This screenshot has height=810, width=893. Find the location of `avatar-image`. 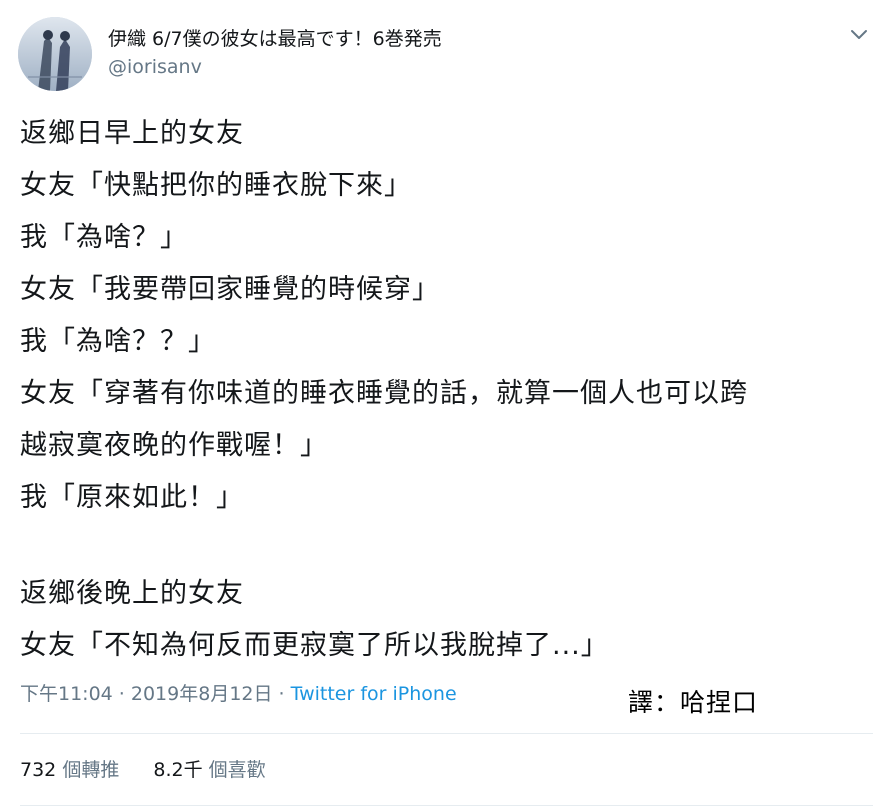

avatar-image is located at coordinates (55, 54).